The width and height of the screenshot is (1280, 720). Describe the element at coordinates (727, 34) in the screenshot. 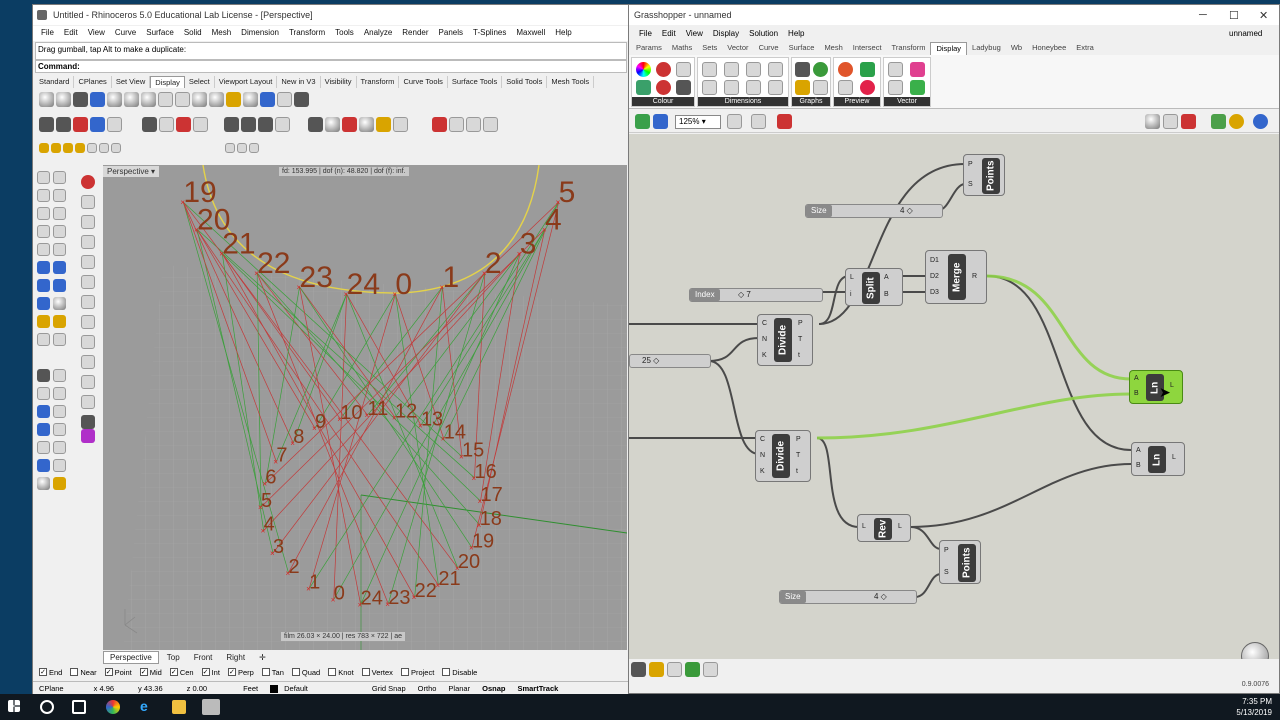

I see `gh-menu-display: Display` at that location.